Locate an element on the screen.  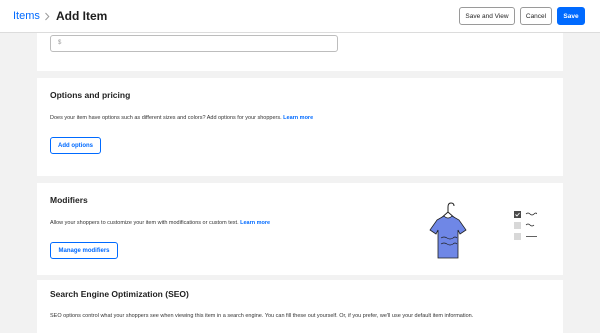
options-title: Options and pricing is located at coordinates (90, 95).